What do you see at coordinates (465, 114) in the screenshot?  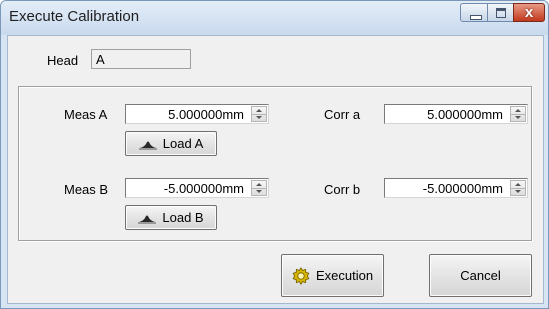 I see `corr-a-value: 5.000000mm` at bounding box center [465, 114].